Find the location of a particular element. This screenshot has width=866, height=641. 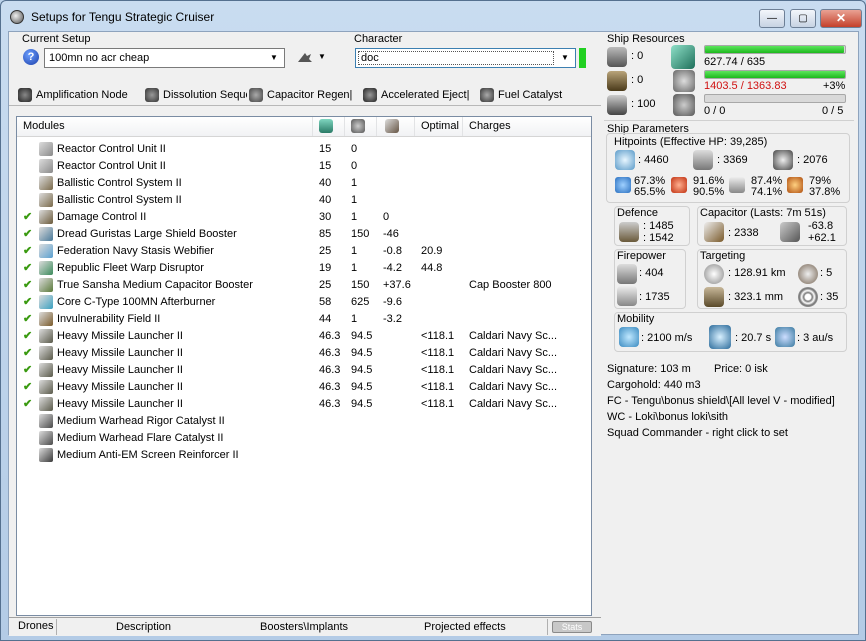

module-name: Damage Control II is located at coordinates (102, 217).